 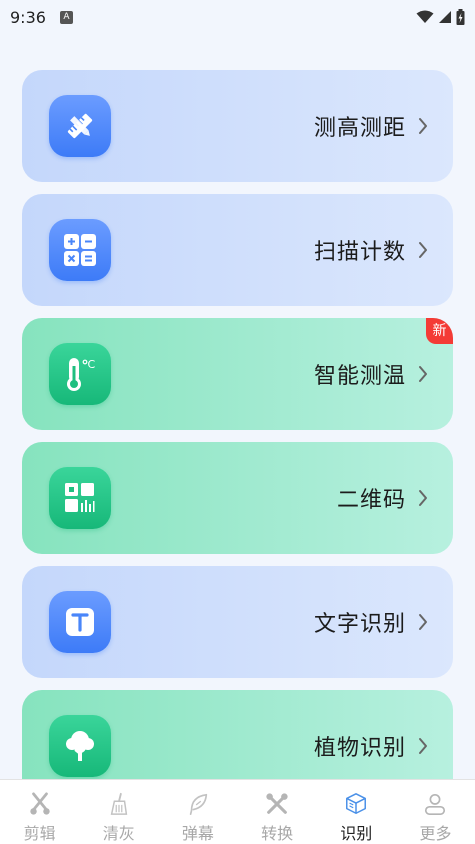 What do you see at coordinates (435, 833) in the screenshot?
I see `nav-label: 更多` at bounding box center [435, 833].